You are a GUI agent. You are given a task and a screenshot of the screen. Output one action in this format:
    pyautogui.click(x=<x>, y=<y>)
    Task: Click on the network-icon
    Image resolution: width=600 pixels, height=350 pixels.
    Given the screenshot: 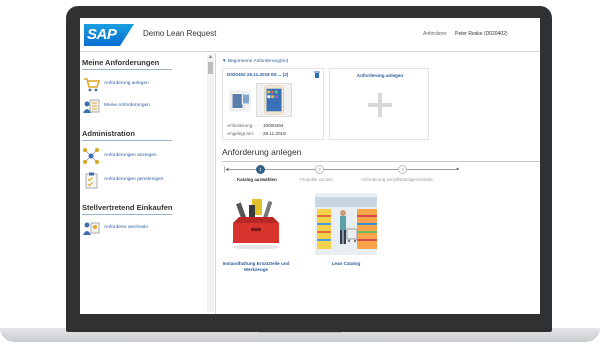 What is the action you would take?
    pyautogui.click(x=91, y=156)
    